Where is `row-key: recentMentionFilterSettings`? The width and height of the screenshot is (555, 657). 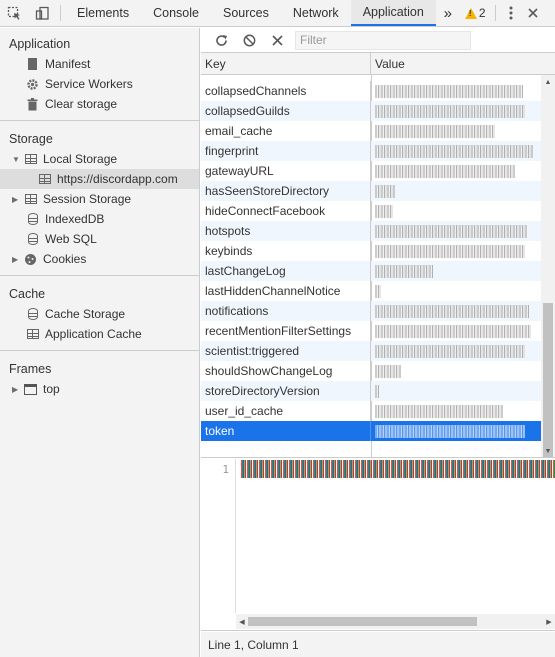 row-key: recentMentionFilterSettings is located at coordinates (286, 331).